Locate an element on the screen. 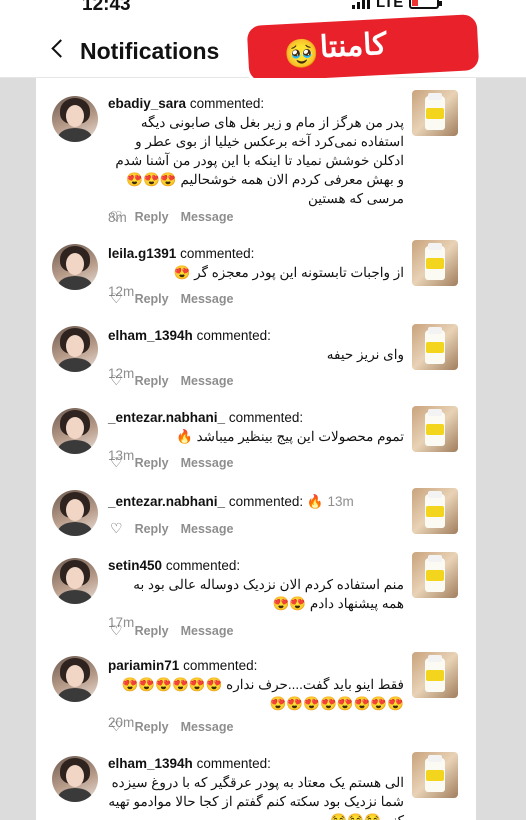 Image resolution: width=526 pixels, height=820 pixels. status-bar: 12:43 LTE is located at coordinates (263, 8).